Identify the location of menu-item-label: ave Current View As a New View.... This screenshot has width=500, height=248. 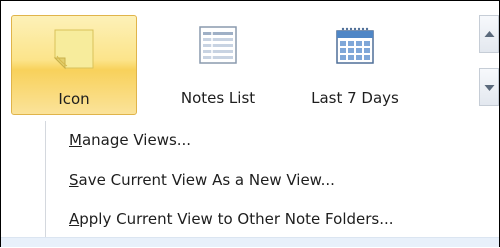
(206, 180).